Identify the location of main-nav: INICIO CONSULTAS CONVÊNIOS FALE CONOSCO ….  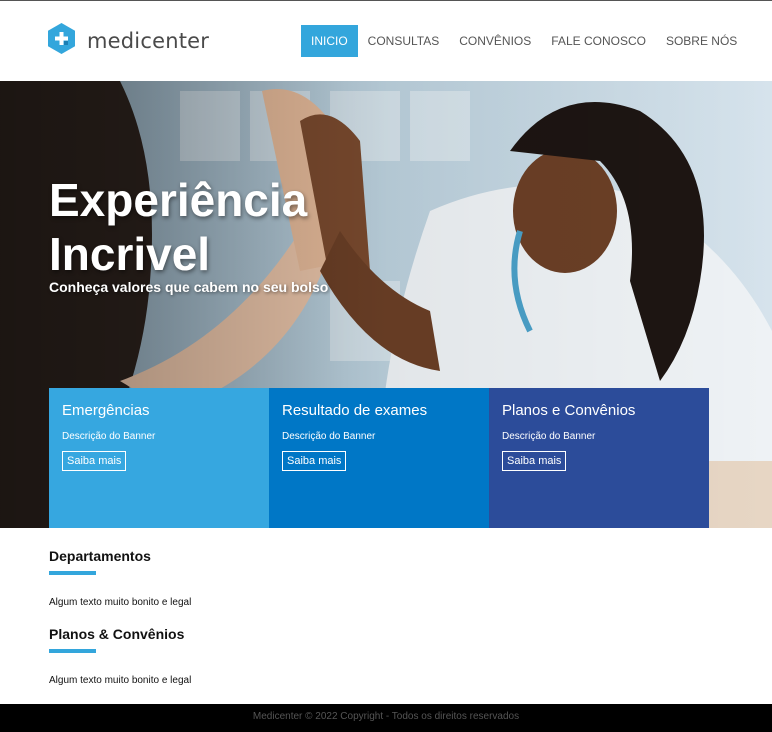
(524, 41).